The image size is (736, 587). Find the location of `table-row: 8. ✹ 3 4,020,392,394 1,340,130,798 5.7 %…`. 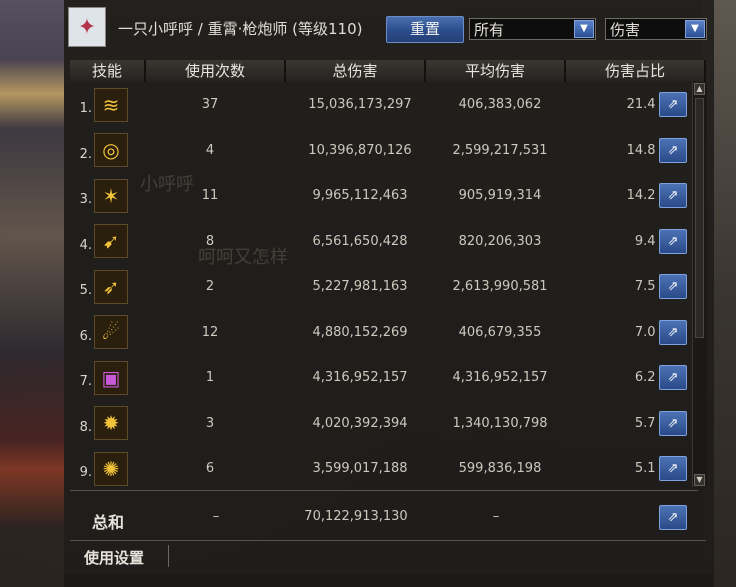

table-row: 8. ✹ 3 4,020,392,394 1,340,130,798 5.7 %… is located at coordinates (382, 424).